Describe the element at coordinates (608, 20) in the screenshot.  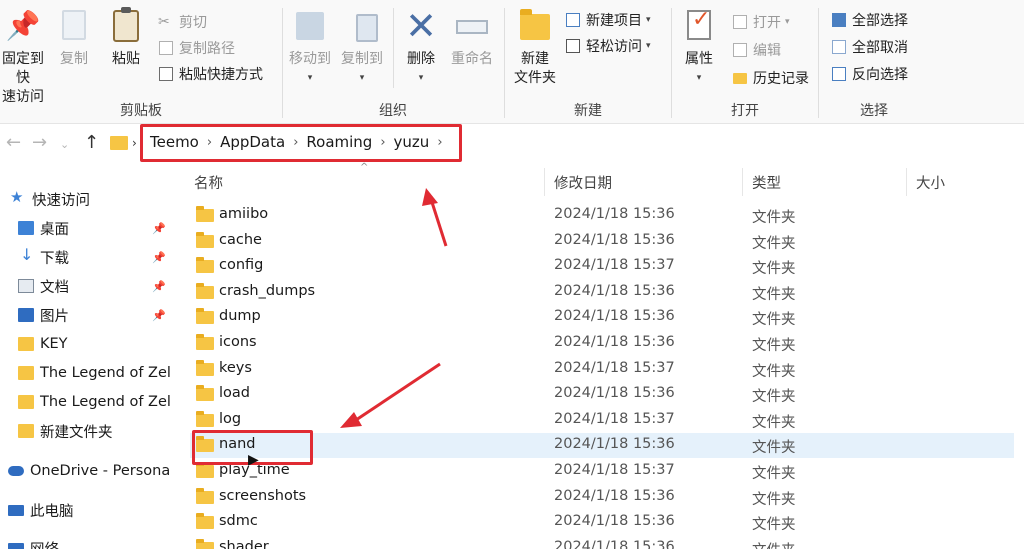
I see `new-item-button: 新建项目 ▾` at that location.